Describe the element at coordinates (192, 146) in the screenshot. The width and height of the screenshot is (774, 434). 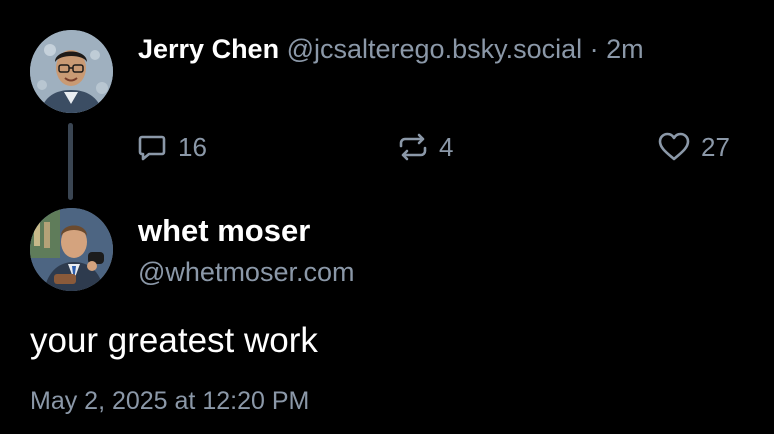
I see `reply-count: 16` at that location.